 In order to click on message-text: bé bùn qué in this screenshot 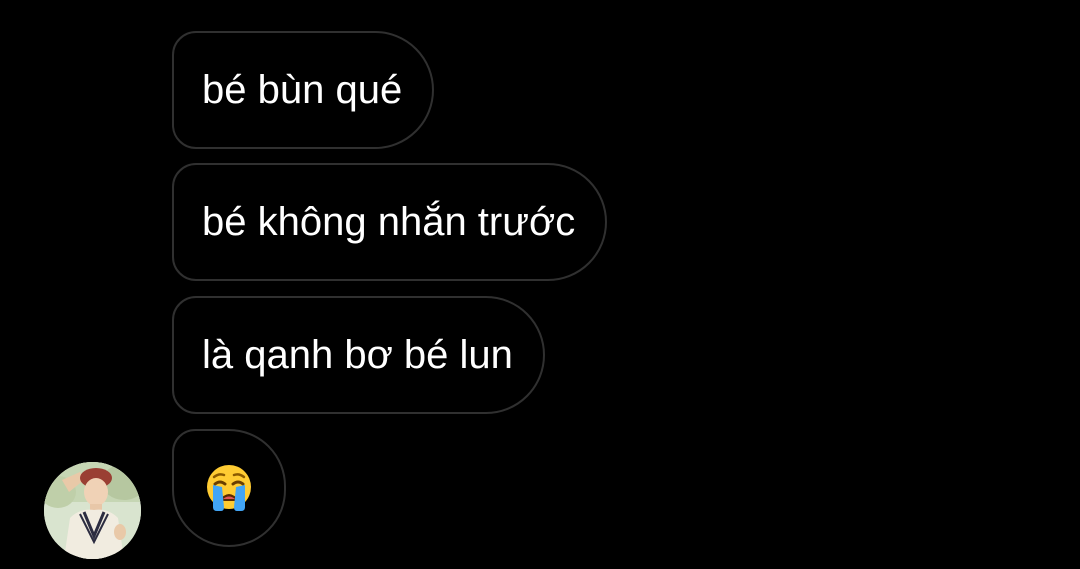, I will do `click(302, 90)`.